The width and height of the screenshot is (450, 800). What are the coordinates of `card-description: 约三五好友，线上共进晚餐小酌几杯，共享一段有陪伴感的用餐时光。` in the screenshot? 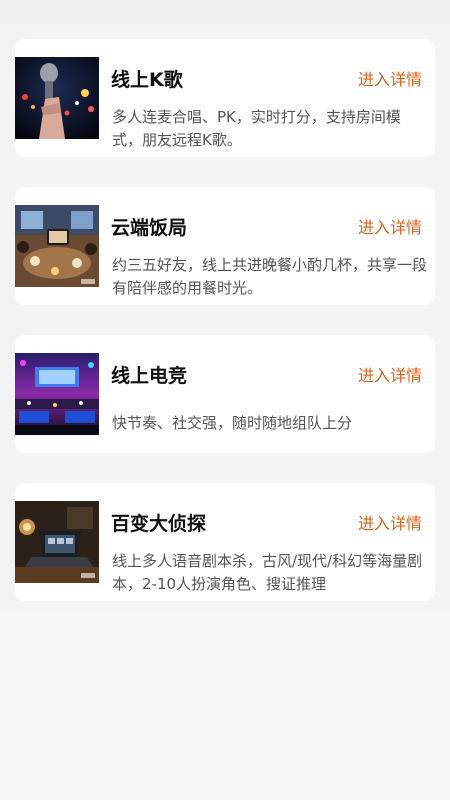 It's located at (270, 276).